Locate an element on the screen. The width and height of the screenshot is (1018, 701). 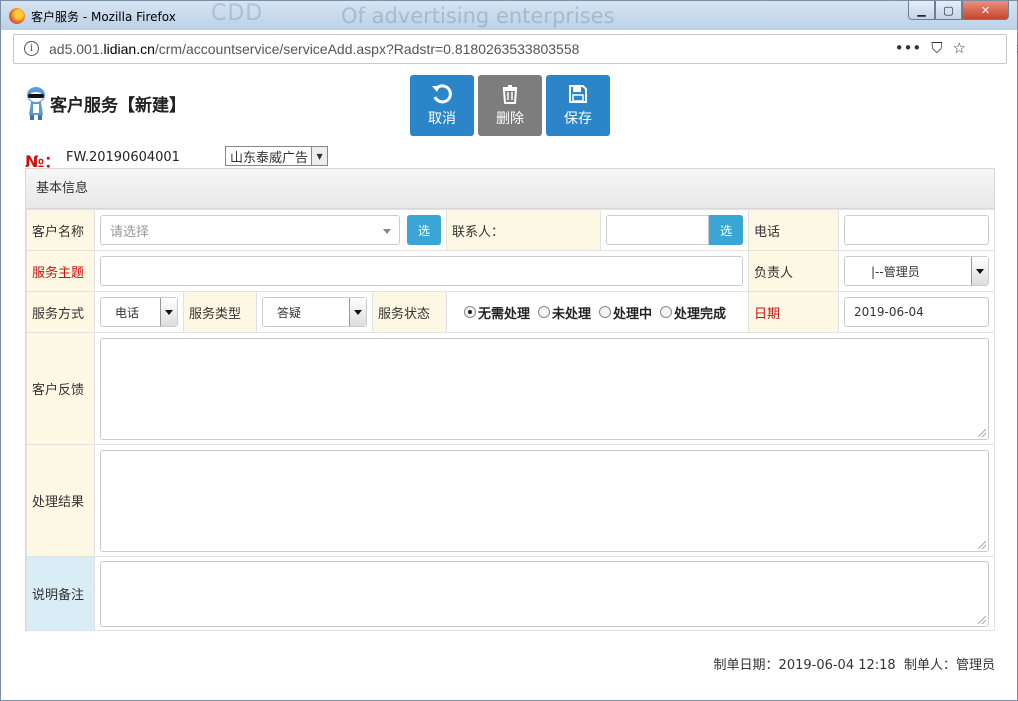
radio-selected-icon is located at coordinates (470, 312).